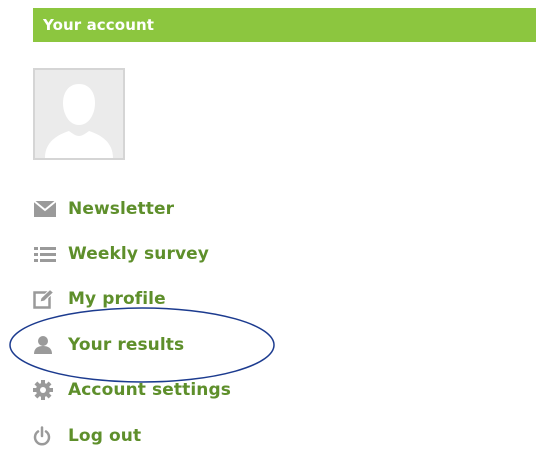 Image resolution: width=536 pixels, height=451 pixels. What do you see at coordinates (105, 436) in the screenshot?
I see `menu-item-label: Log out` at bounding box center [105, 436].